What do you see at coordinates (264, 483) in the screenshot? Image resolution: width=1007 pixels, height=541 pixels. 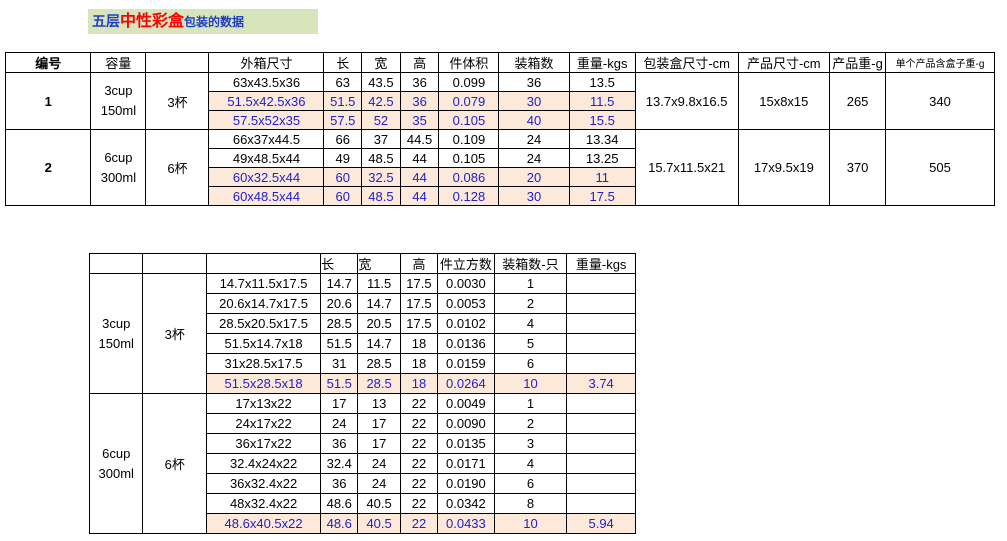 I see `box-size-cell: 36x32.4x22` at bounding box center [264, 483].